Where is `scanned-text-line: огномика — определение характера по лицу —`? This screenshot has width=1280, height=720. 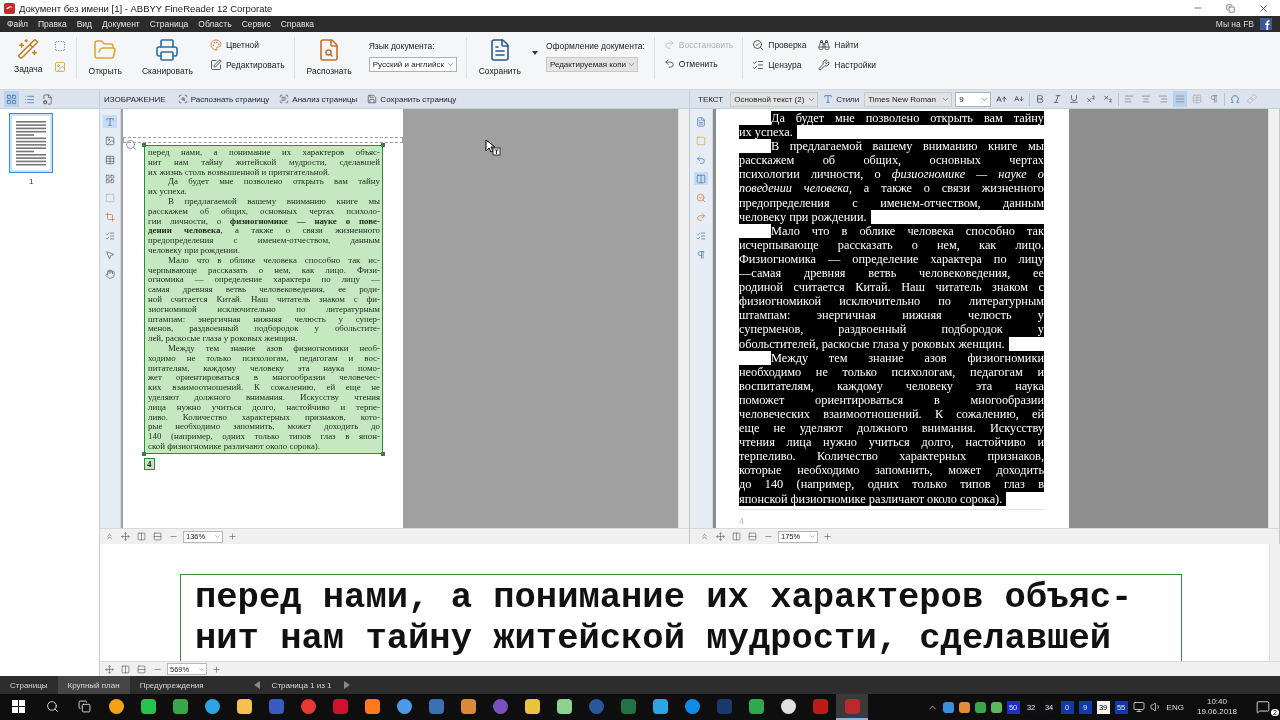 scanned-text-line: огномика — определение характера по лицу — is located at coordinates (264, 280).